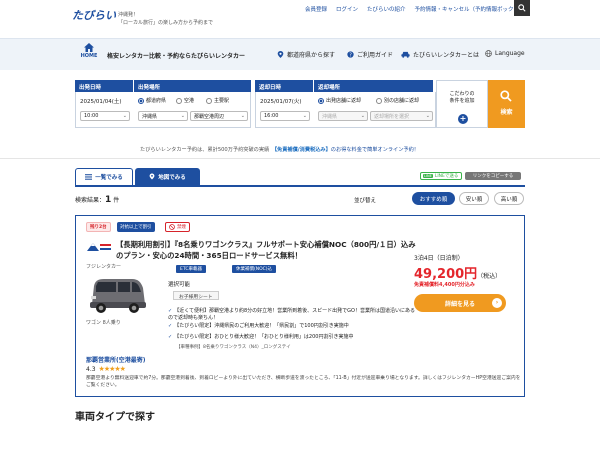  What do you see at coordinates (316, 9) in the screenshot?
I see `register-link: 会員登録` at bounding box center [316, 9].